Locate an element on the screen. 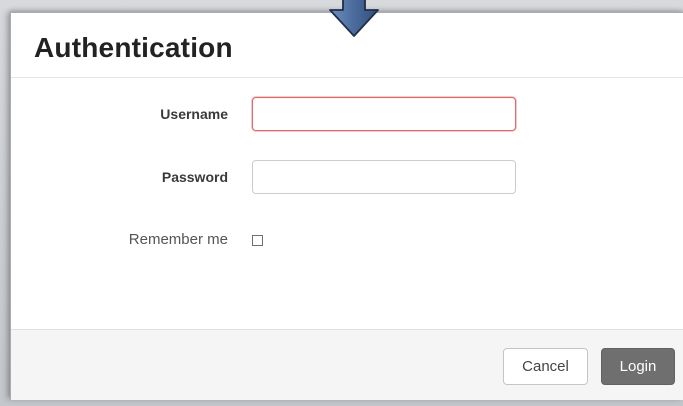  login-button: Login is located at coordinates (638, 366).